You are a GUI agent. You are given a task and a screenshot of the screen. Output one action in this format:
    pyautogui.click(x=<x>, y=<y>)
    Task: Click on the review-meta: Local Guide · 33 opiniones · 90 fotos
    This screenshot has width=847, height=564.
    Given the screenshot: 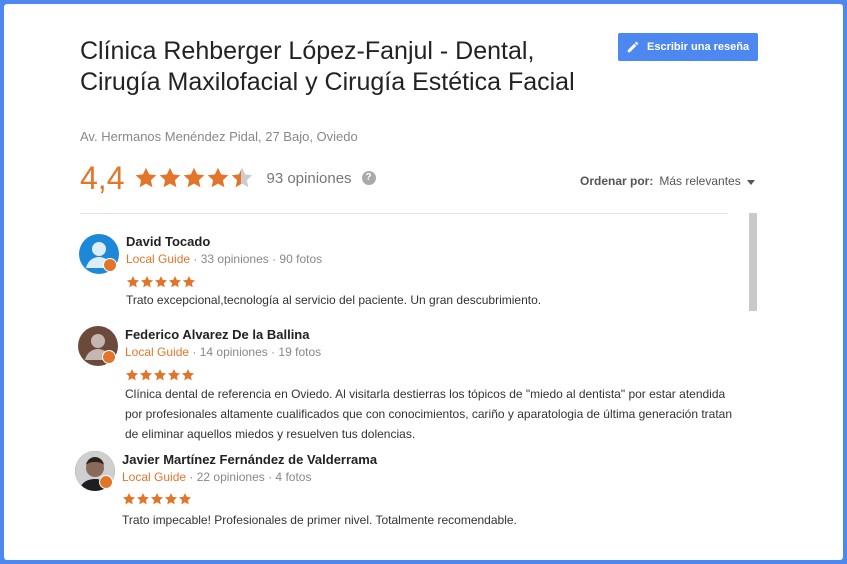 What is the action you would take?
    pyautogui.click(x=224, y=259)
    